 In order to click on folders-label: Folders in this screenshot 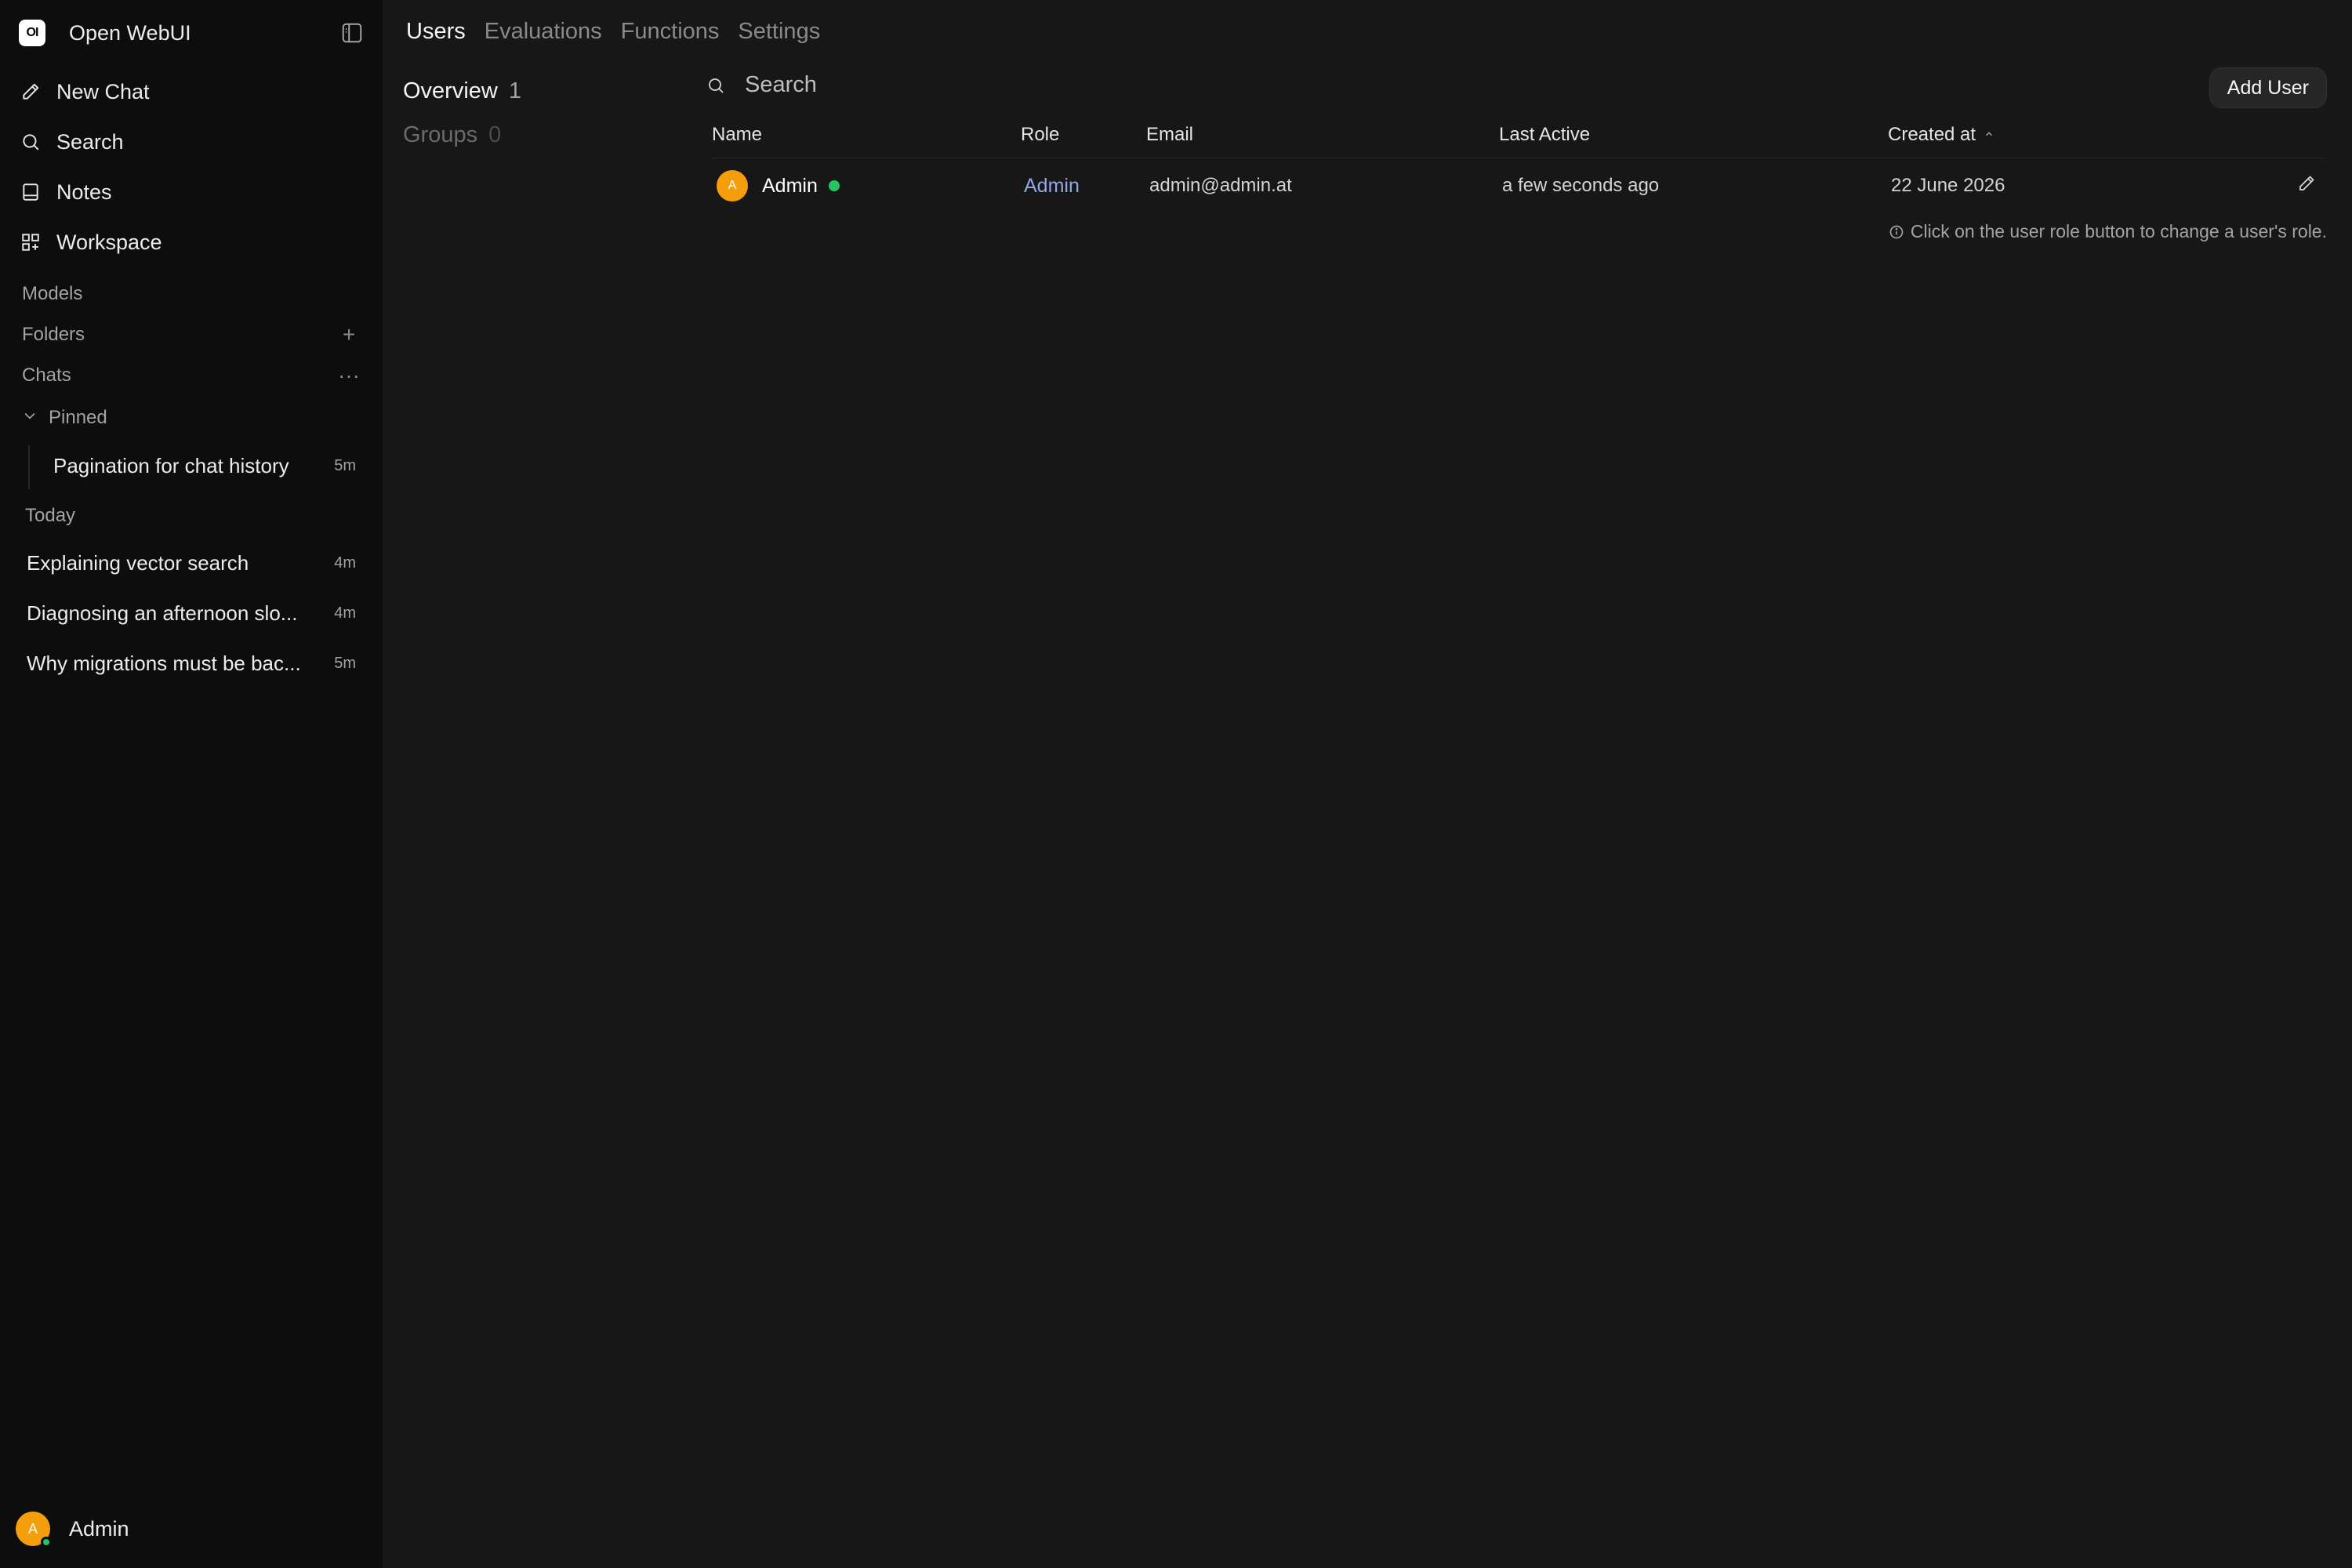, I will do `click(54, 334)`.